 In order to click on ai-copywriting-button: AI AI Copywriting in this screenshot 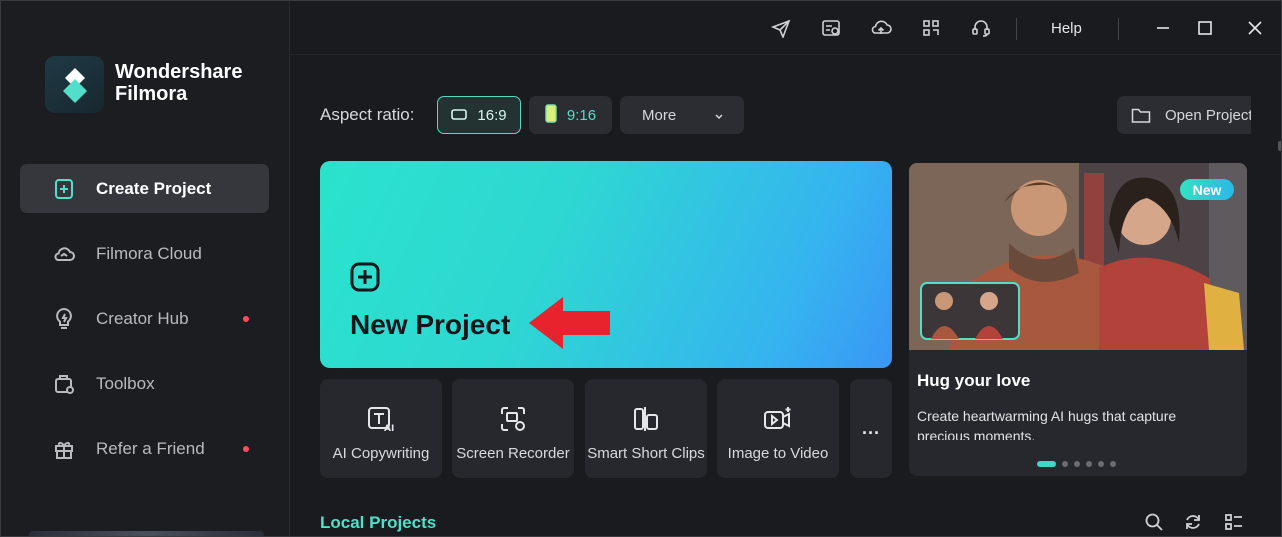, I will do `click(381, 428)`.